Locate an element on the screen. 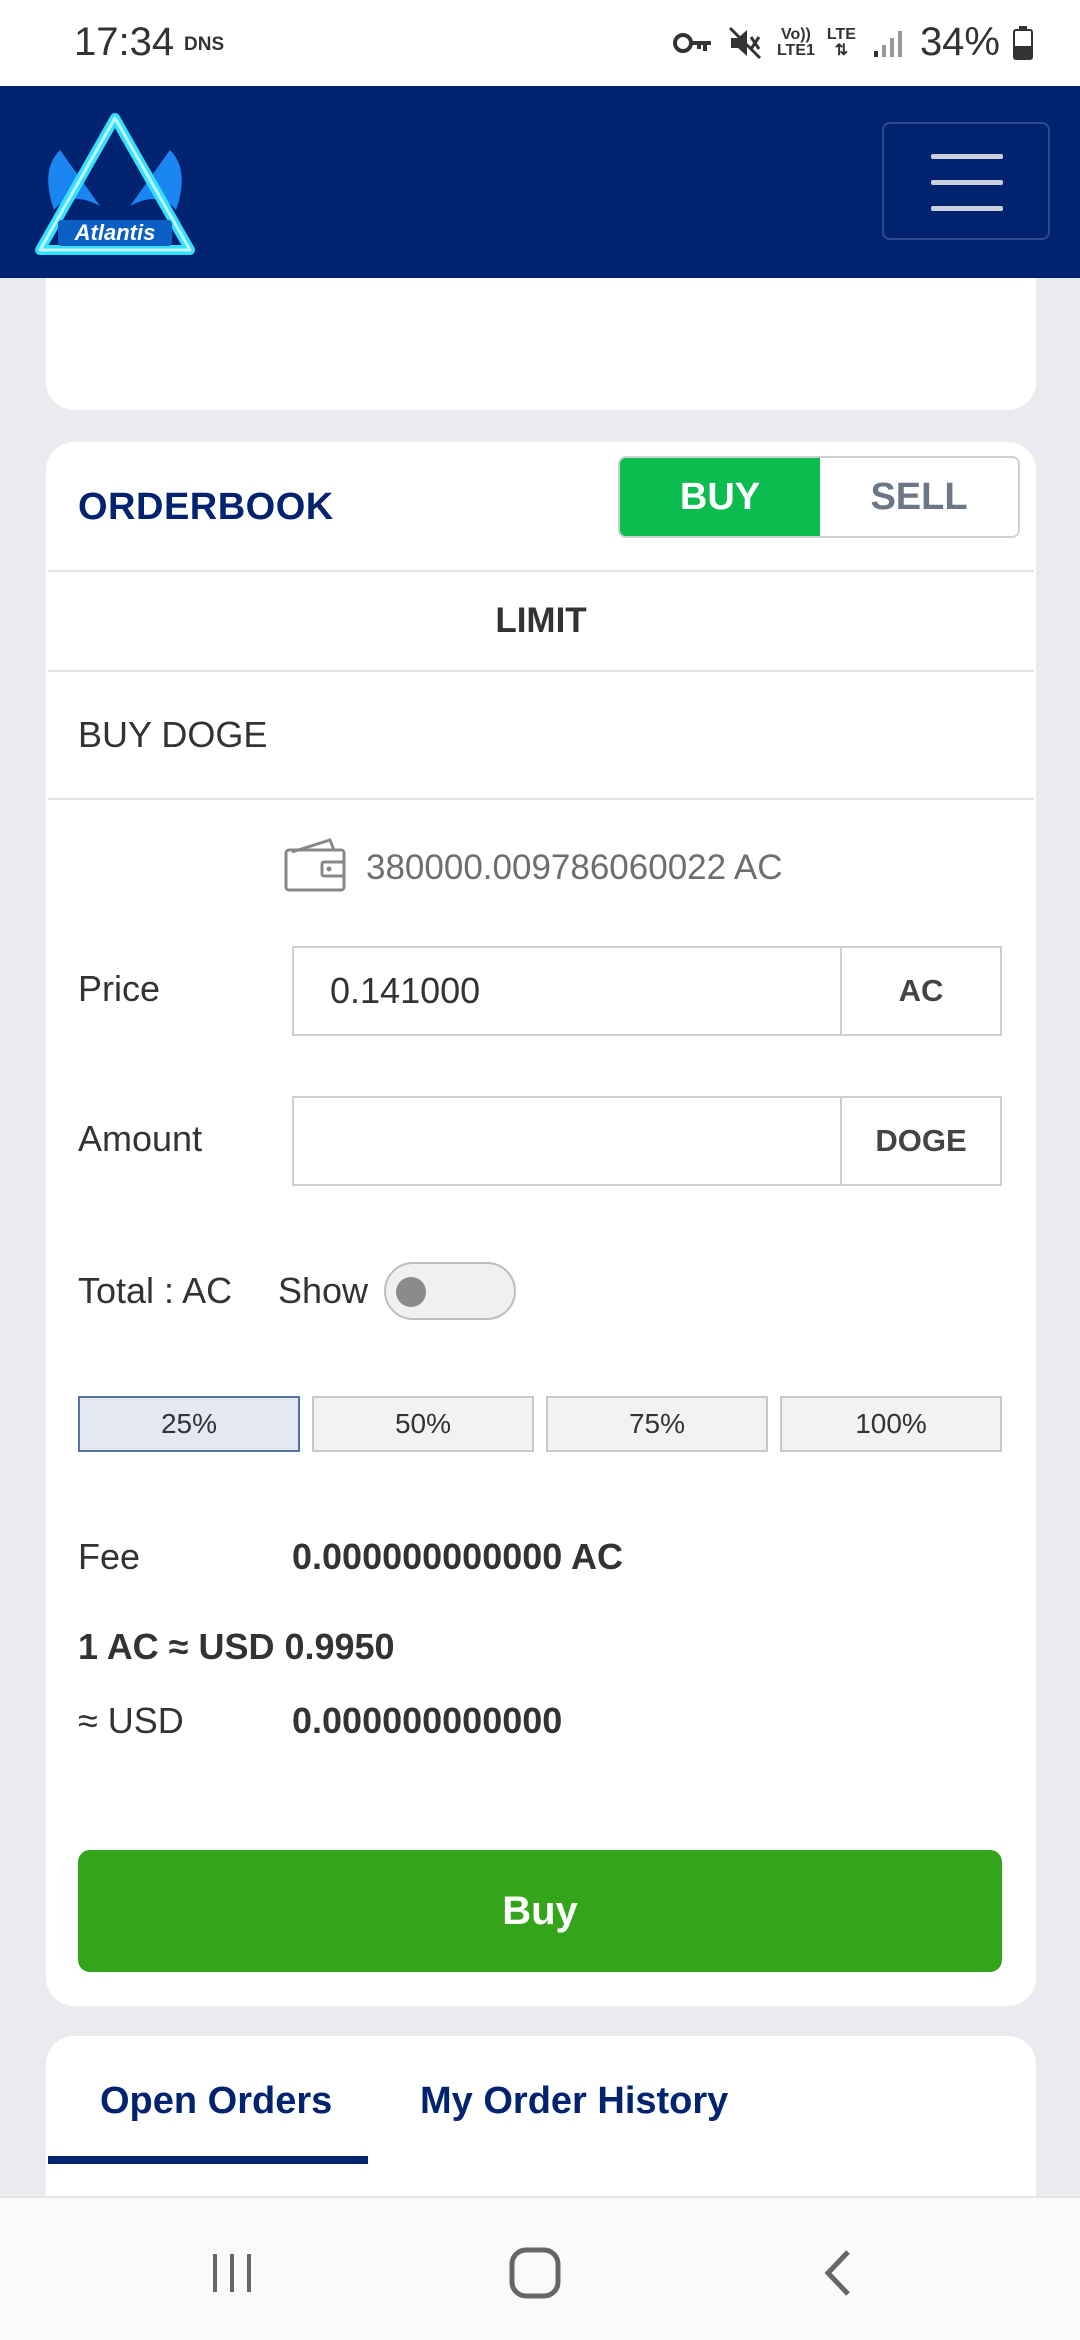 The width and height of the screenshot is (1080, 2340). order-type-limit: LIMIT is located at coordinates (541, 621).